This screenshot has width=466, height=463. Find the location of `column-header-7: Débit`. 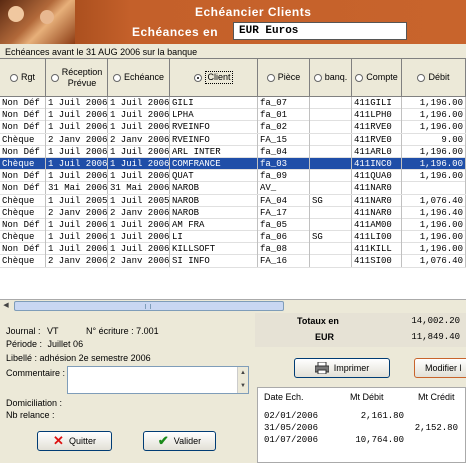

column-header-7: Débit is located at coordinates (434, 78).